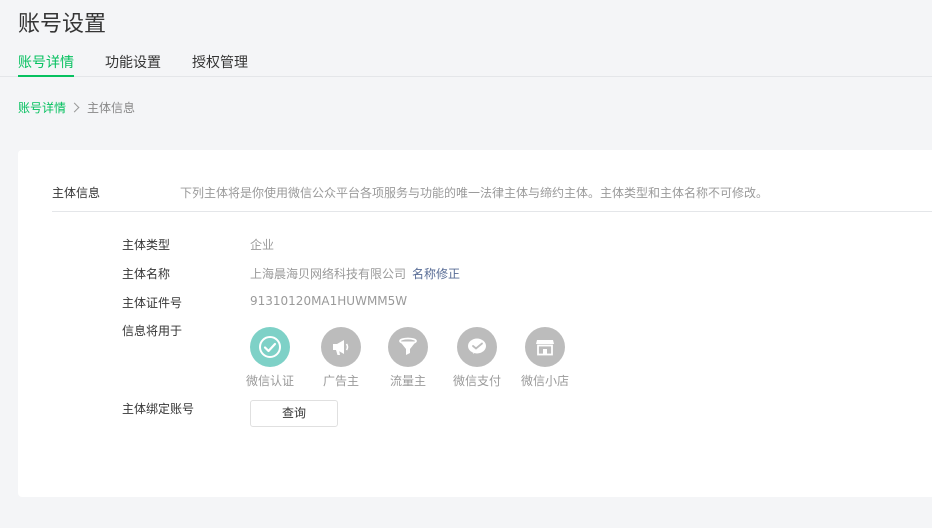  Describe the element at coordinates (328, 274) in the screenshot. I see `entity-name-text: 上海晨海贝网络科技有限公司` at that location.